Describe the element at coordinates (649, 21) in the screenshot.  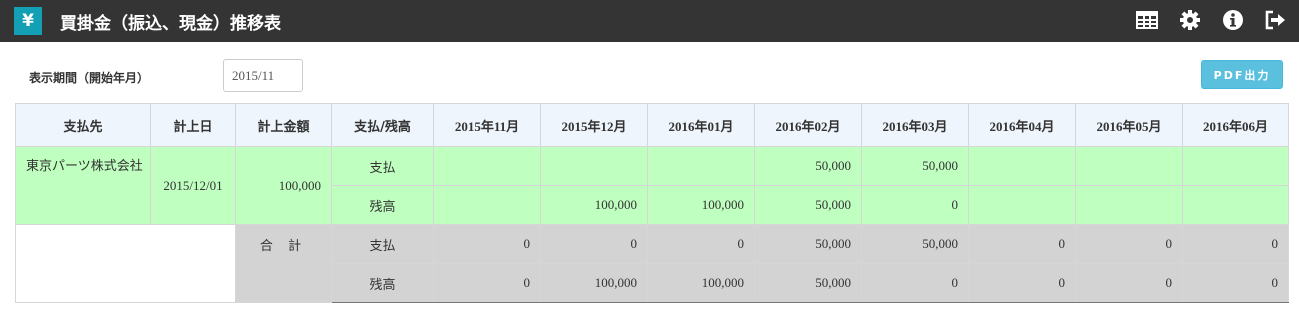
I see `top-bar: ¥ 買掛金（振込、現金）推移表` at that location.